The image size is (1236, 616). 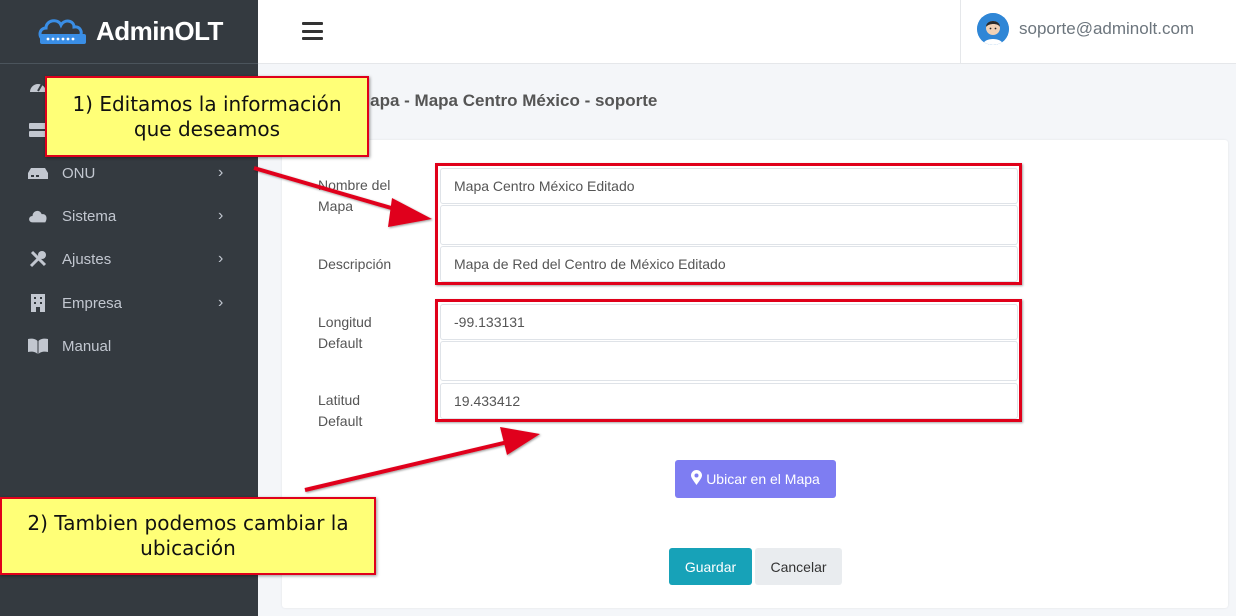 What do you see at coordinates (345, 332) in the screenshot?
I see `field-label-longitud: Longitud Default` at bounding box center [345, 332].